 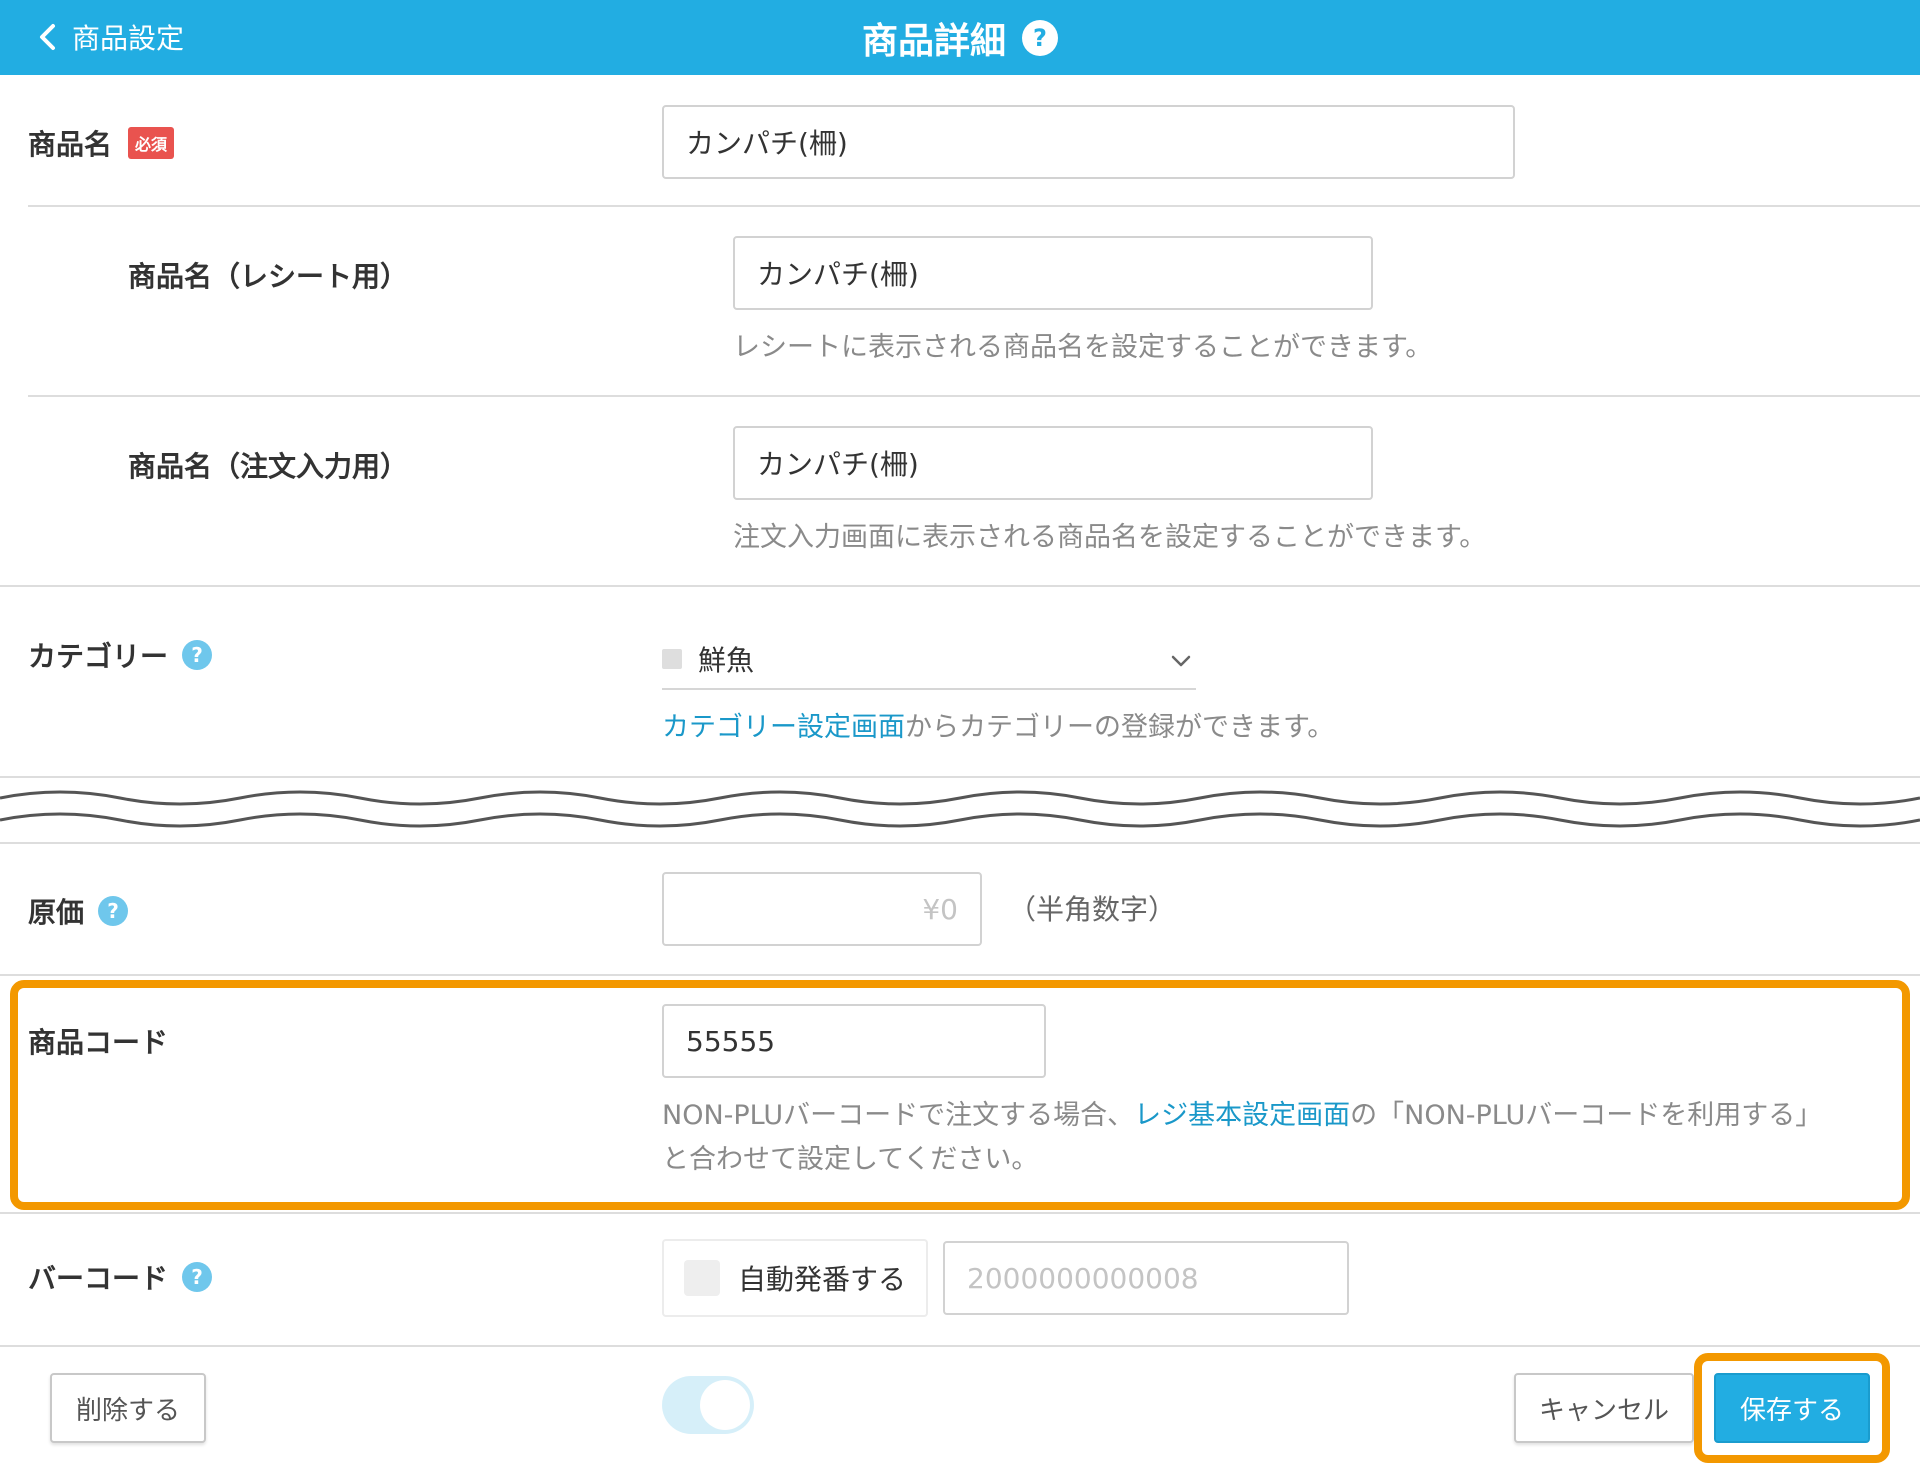 What do you see at coordinates (726, 660) in the screenshot?
I see `category-selected-value: 鮮魚` at bounding box center [726, 660].